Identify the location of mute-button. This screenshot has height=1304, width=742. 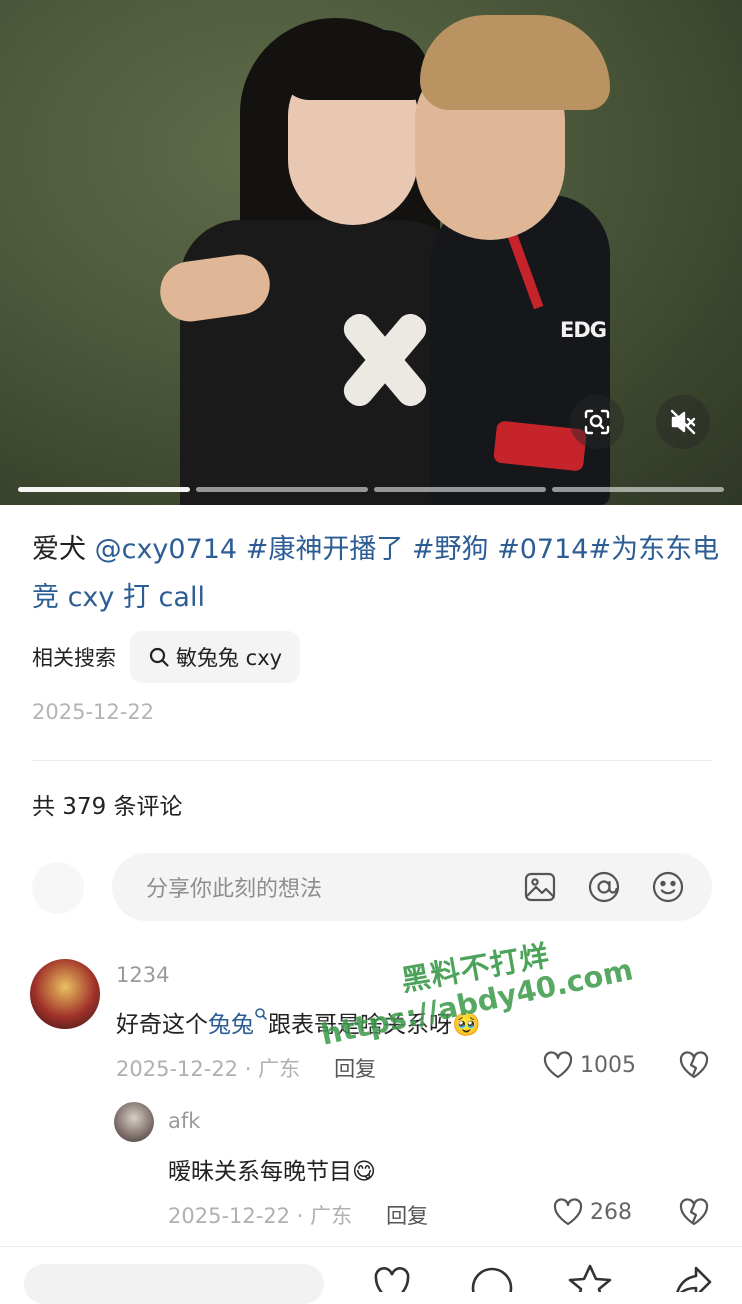
(683, 422).